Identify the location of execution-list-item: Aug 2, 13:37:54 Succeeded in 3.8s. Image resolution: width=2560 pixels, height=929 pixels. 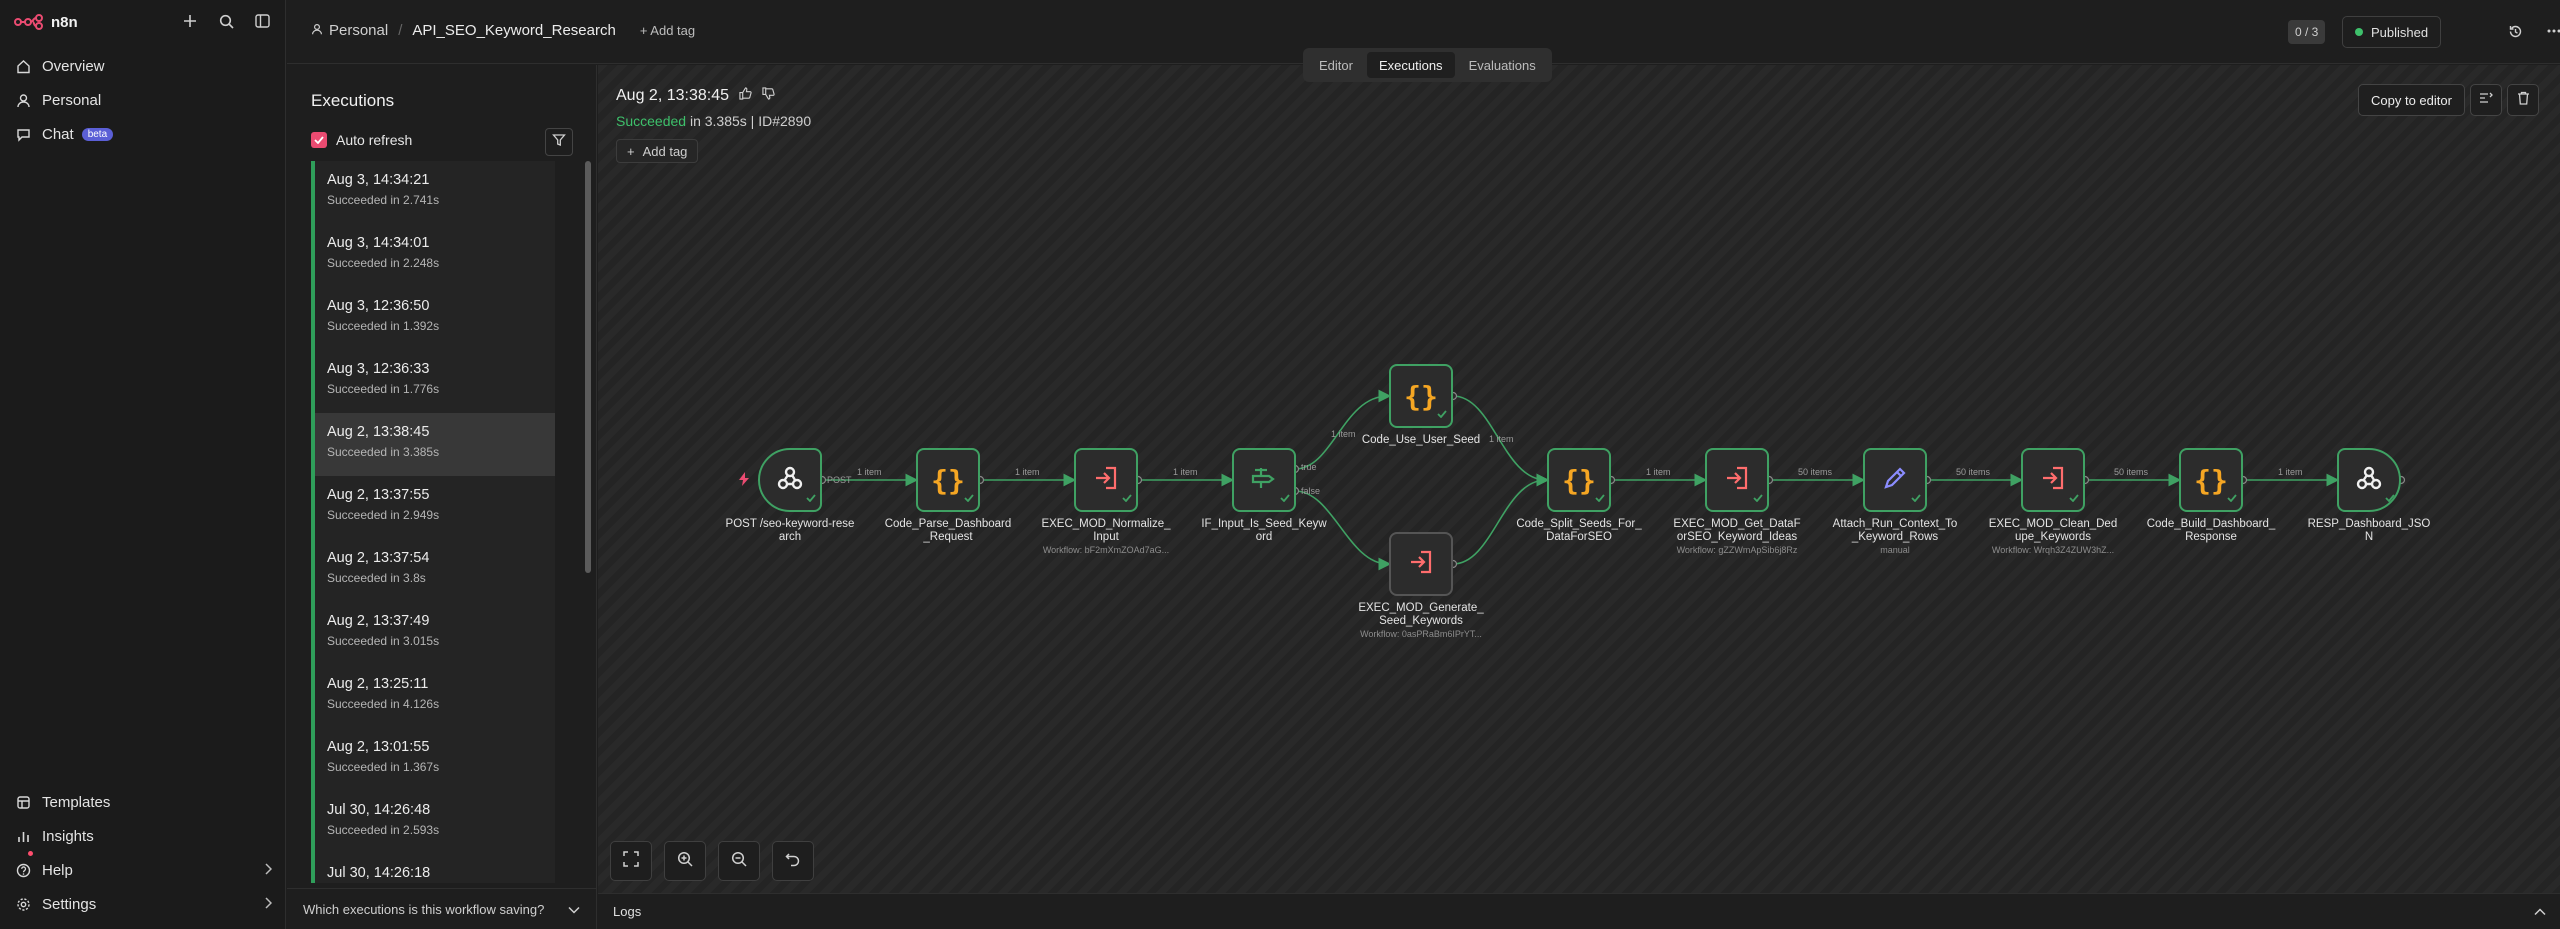
(433, 570).